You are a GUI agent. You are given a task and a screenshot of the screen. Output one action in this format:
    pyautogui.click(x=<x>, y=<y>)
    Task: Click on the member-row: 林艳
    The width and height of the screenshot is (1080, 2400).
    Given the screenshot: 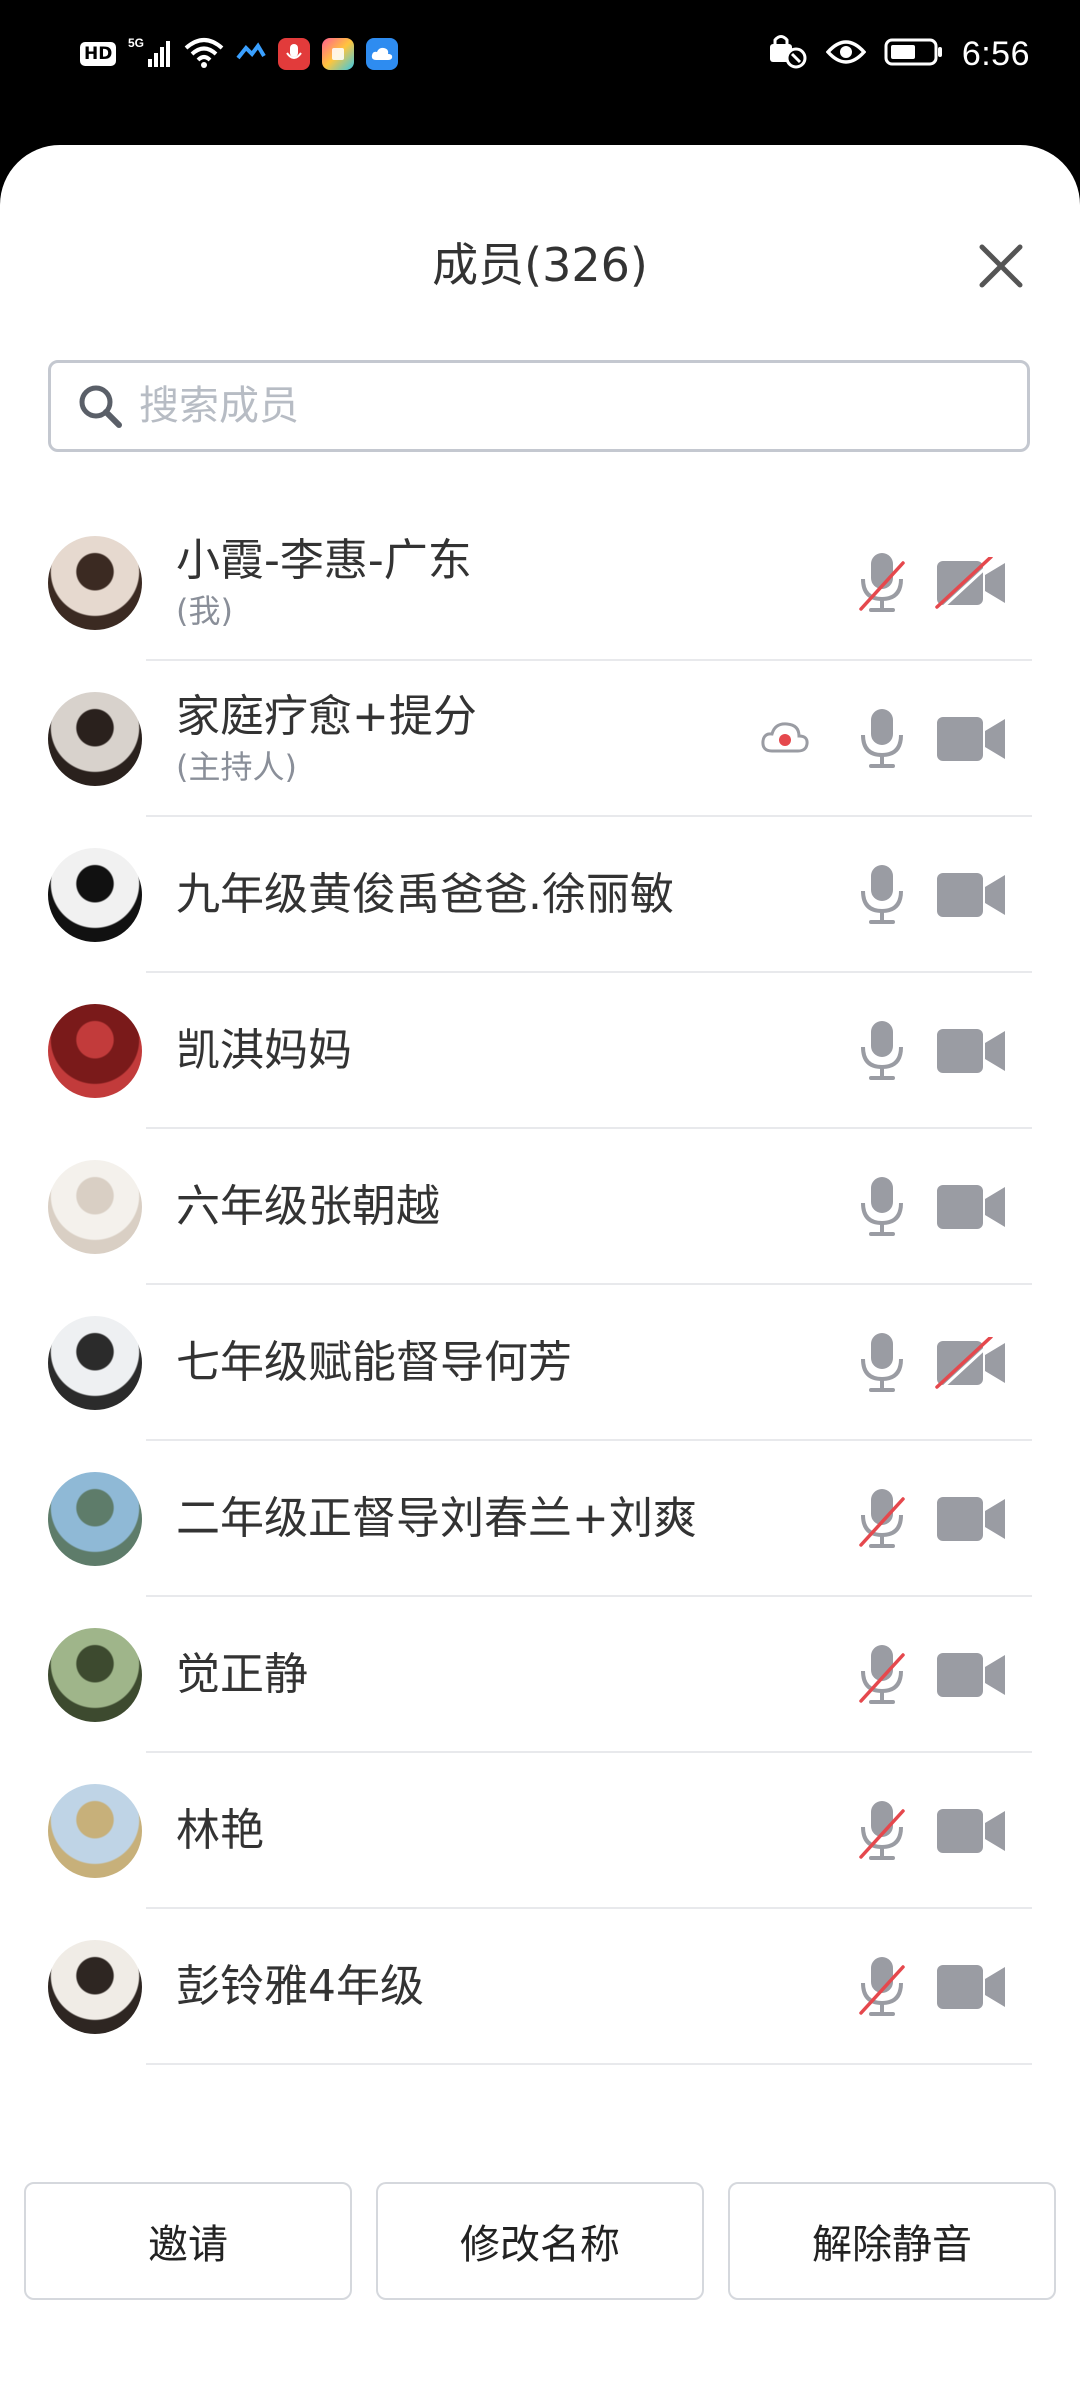 What is the action you would take?
    pyautogui.click(x=540, y=1831)
    